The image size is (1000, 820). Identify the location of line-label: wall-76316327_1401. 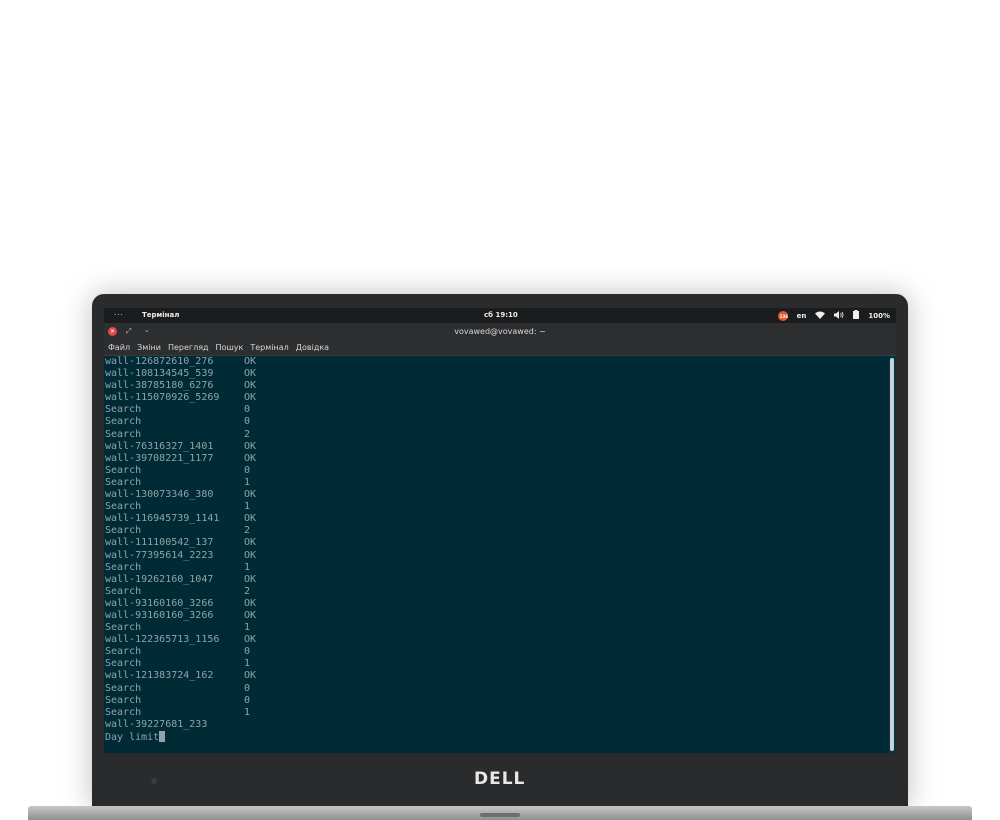
(159, 446).